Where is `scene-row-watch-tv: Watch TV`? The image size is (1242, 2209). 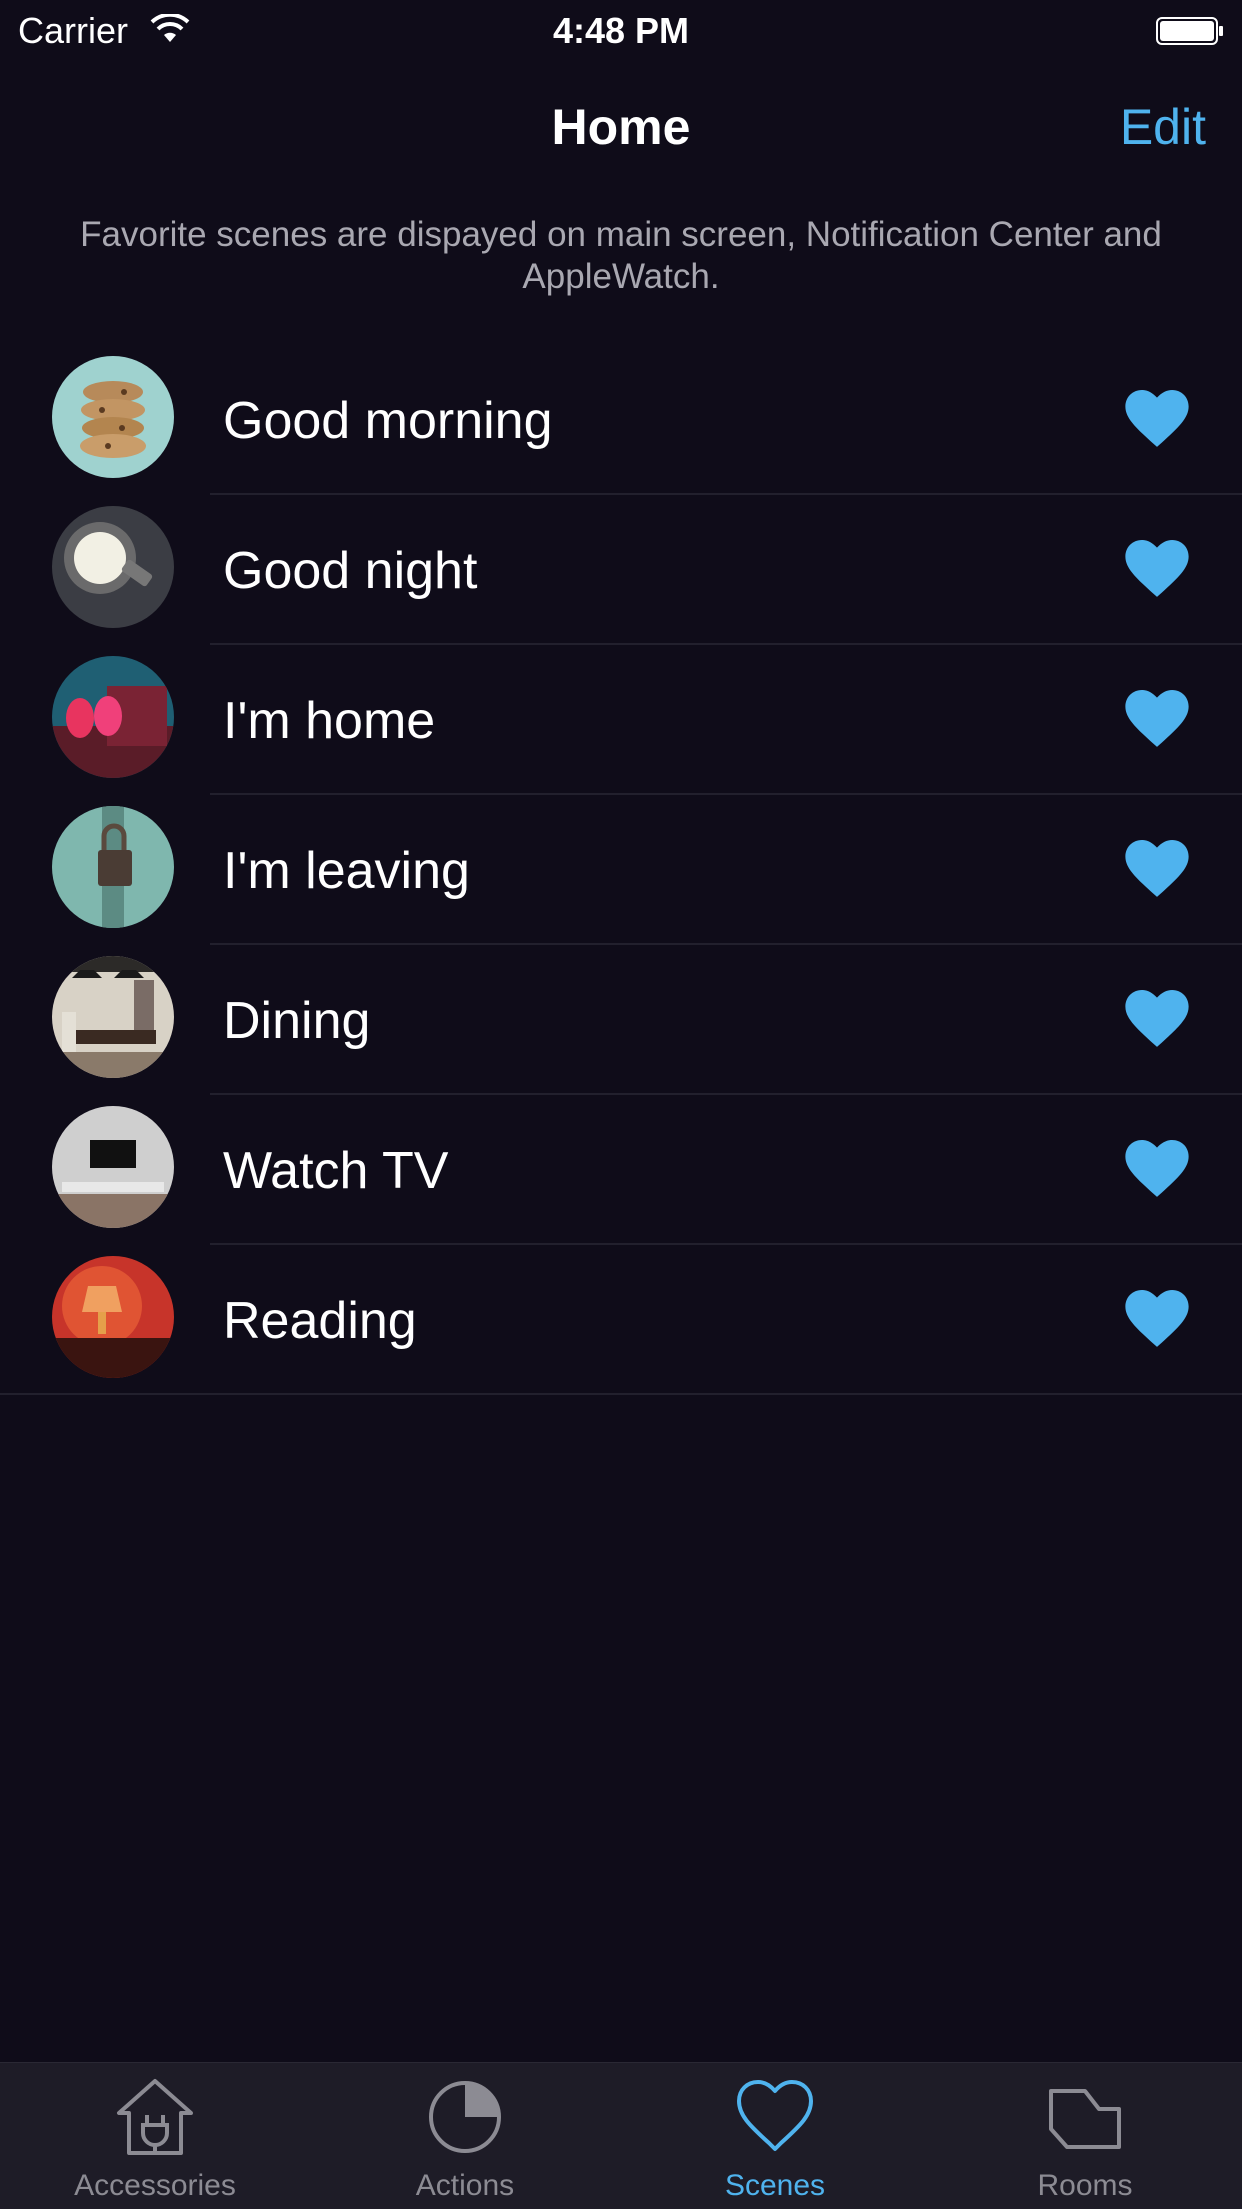 scene-row-watch-tv: Watch TV is located at coordinates (621, 1170).